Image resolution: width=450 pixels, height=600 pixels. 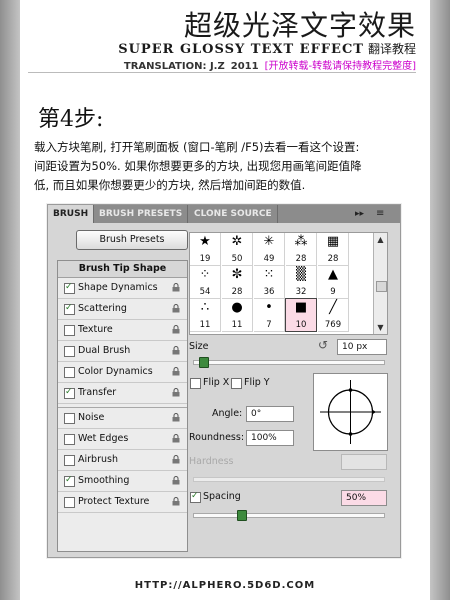 I want to click on step-heading: 第4步:, so click(x=71, y=119).